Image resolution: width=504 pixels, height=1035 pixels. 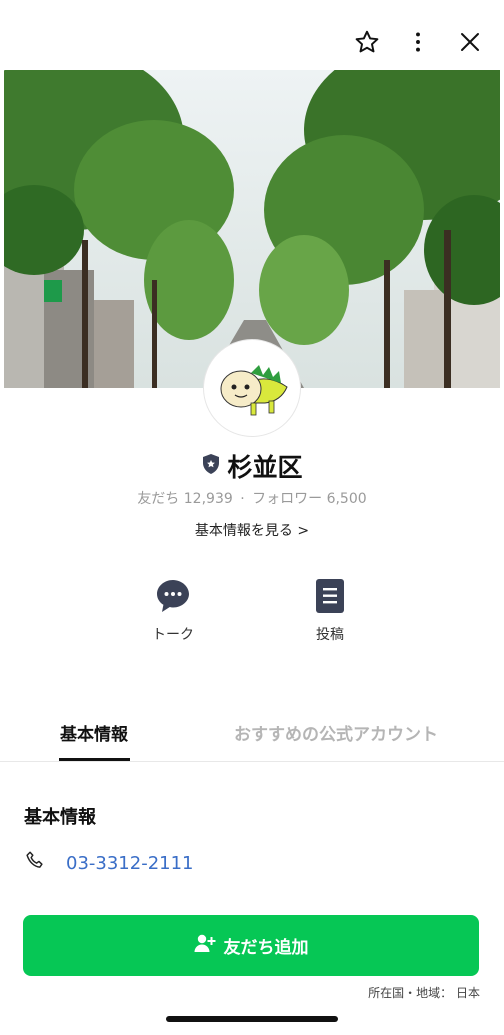 I want to click on avatar, so click(x=252, y=388).